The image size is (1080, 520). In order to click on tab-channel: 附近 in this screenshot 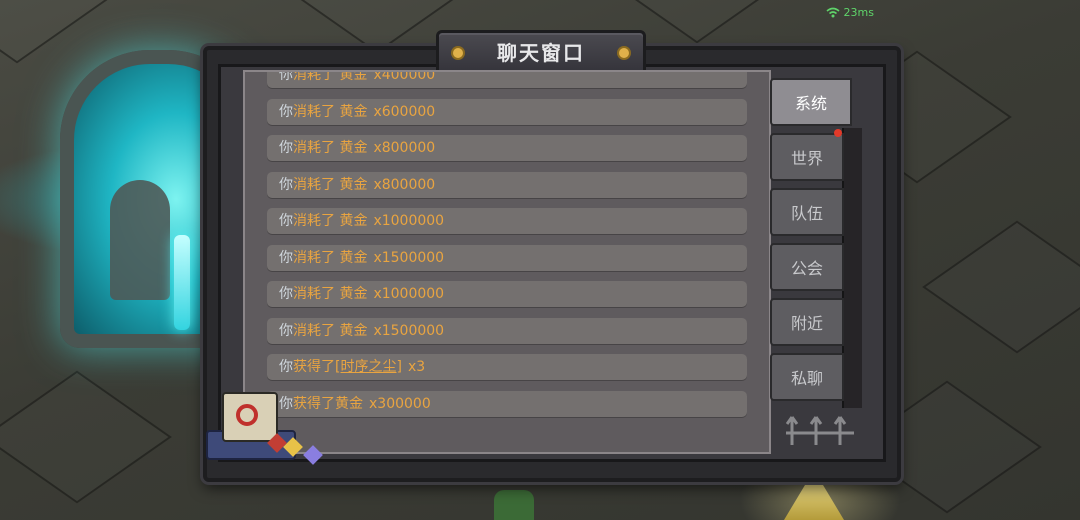, I will do `click(807, 322)`.